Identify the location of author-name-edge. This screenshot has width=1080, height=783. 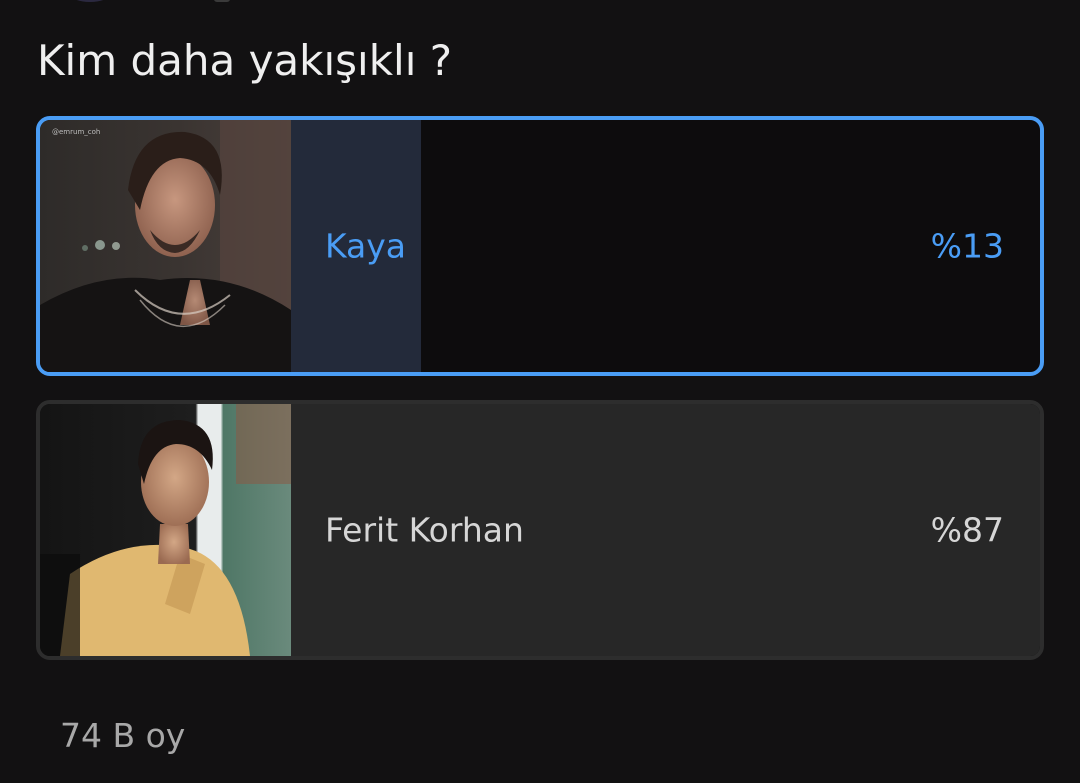
(222, 1).